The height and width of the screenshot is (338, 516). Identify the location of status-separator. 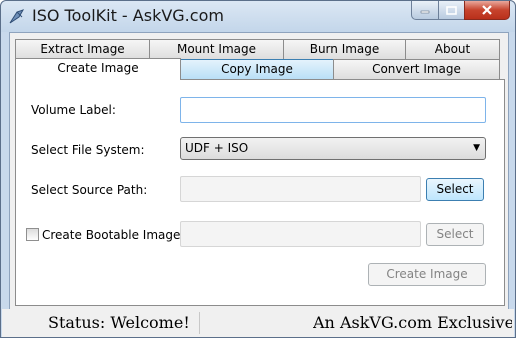
(199, 323).